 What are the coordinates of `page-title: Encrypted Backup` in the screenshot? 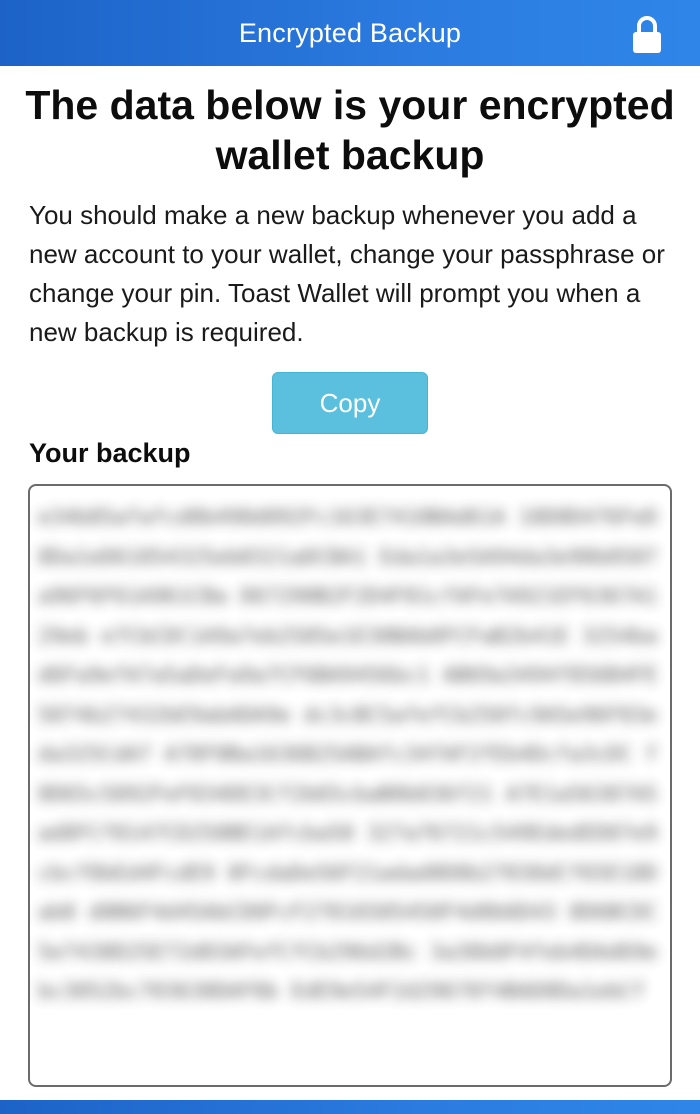 It's located at (350, 32).